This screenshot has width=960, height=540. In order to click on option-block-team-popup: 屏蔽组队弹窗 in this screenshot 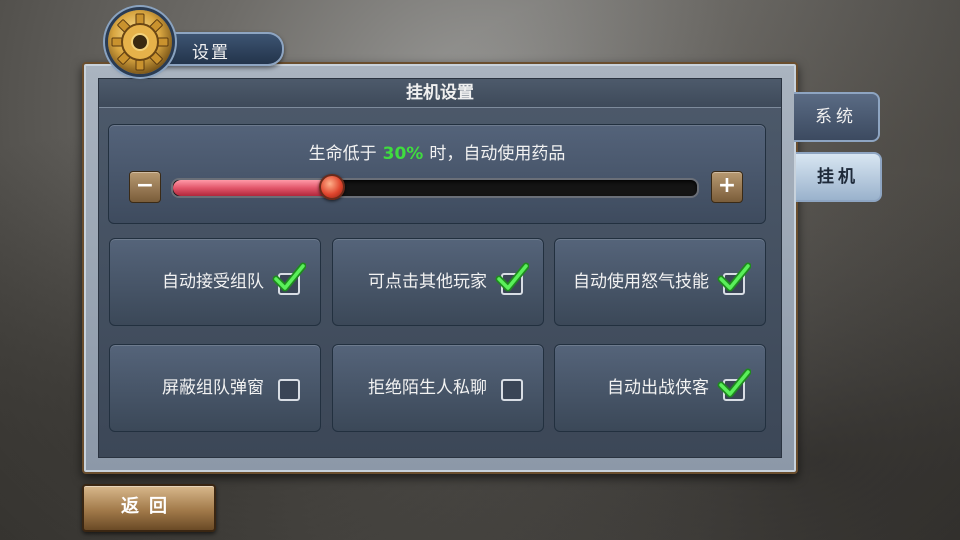, I will do `click(215, 388)`.